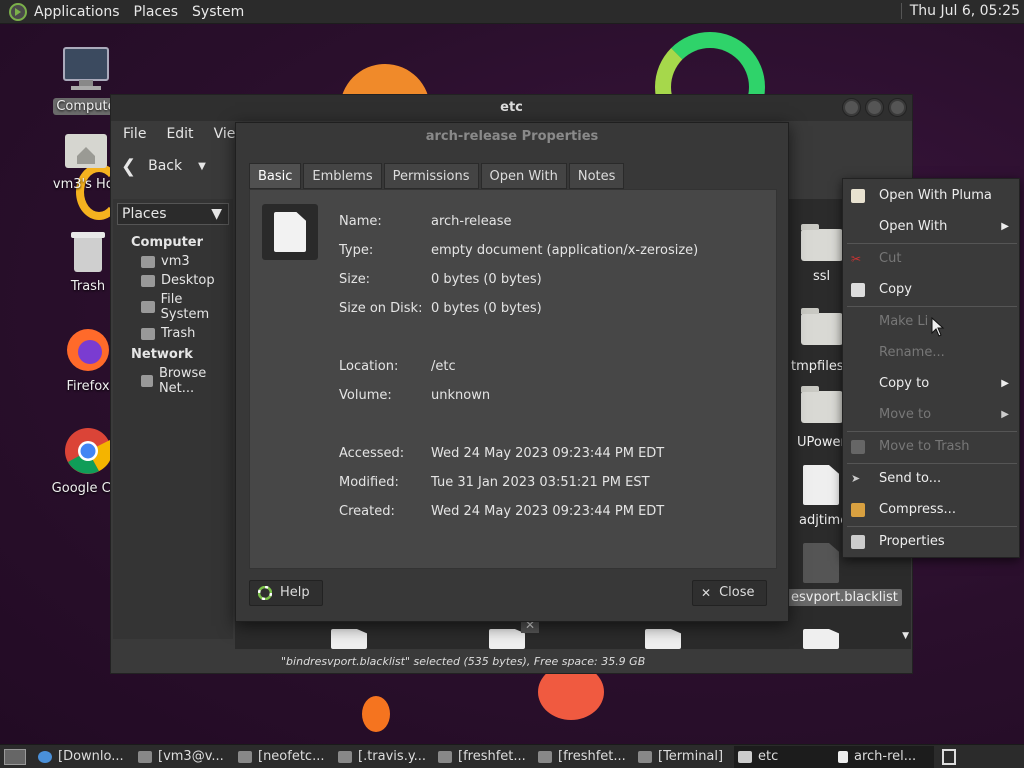 This screenshot has width=1024, height=768. What do you see at coordinates (202, 166) in the screenshot?
I see `chevron-down-icon: ▼` at bounding box center [202, 166].